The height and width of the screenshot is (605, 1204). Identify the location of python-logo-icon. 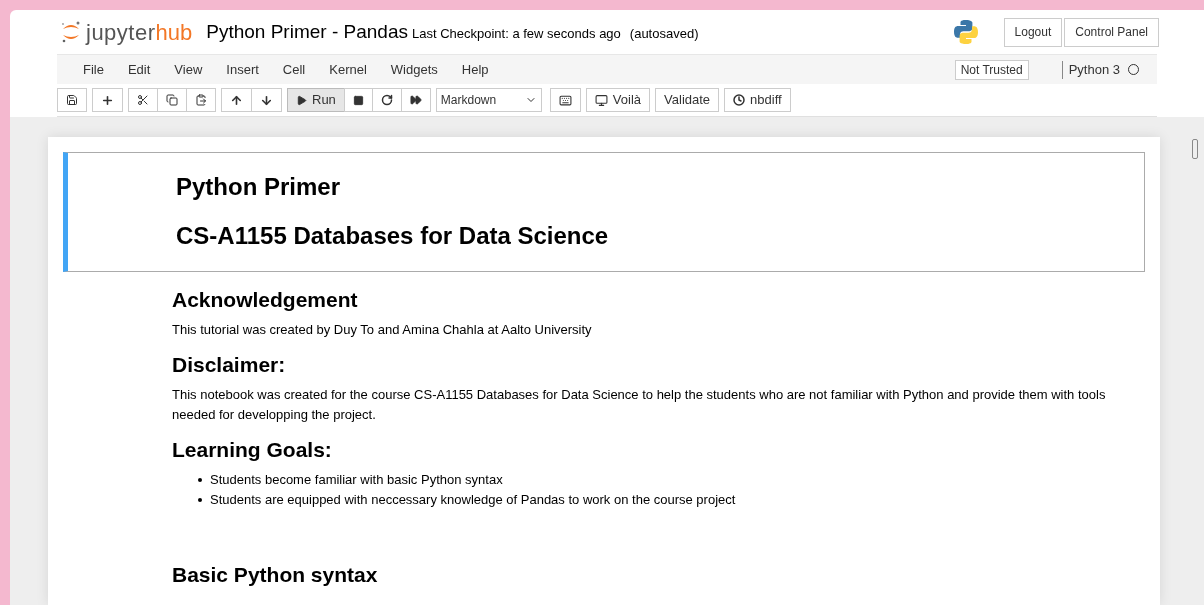
(965, 32).